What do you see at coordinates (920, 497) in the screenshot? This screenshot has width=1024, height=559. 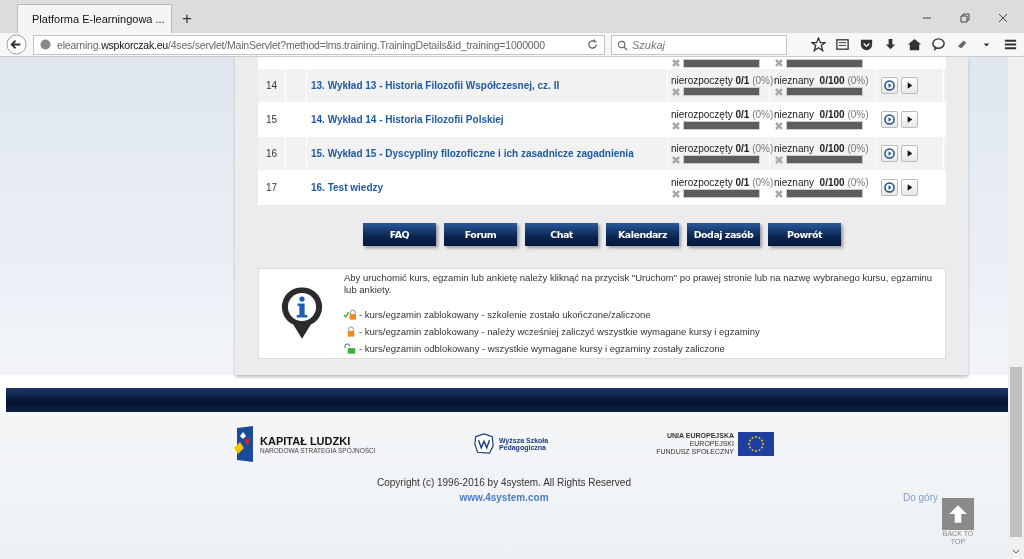 I see `back-to-top-label: Do góry` at bounding box center [920, 497].